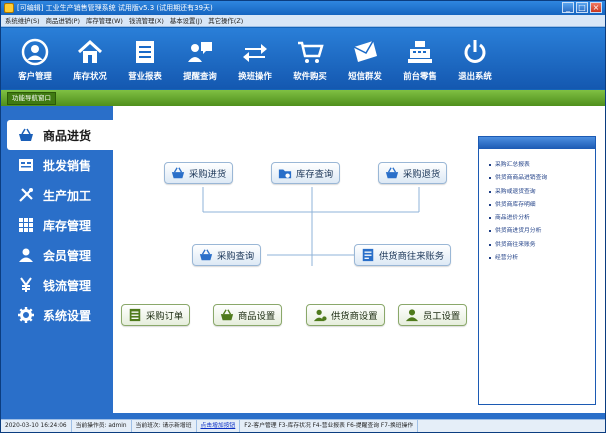  What do you see at coordinates (67, 315) in the screenshot?
I see `sidebar-item-label: 系统设置` at bounding box center [67, 315].